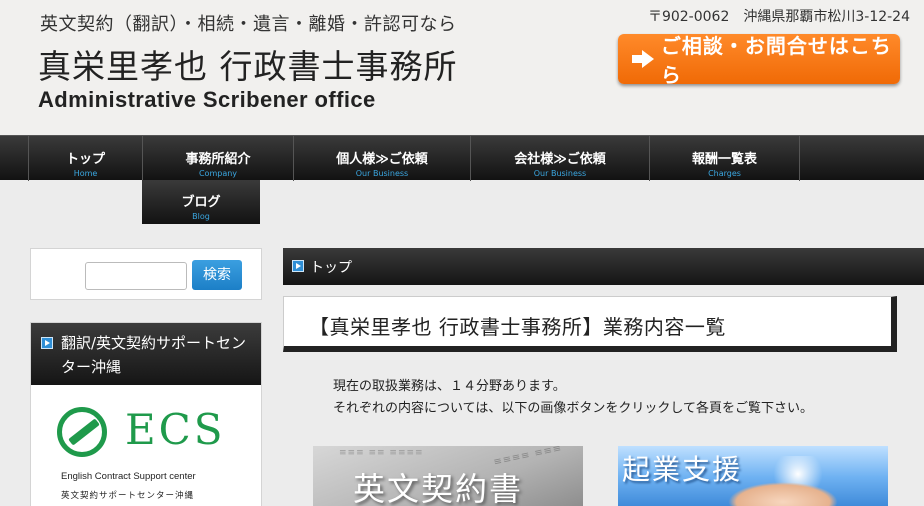 Image resolution: width=924 pixels, height=506 pixels. I want to click on site-logo-title: 真栄里孝也 行政書士事務所, so click(248, 64).